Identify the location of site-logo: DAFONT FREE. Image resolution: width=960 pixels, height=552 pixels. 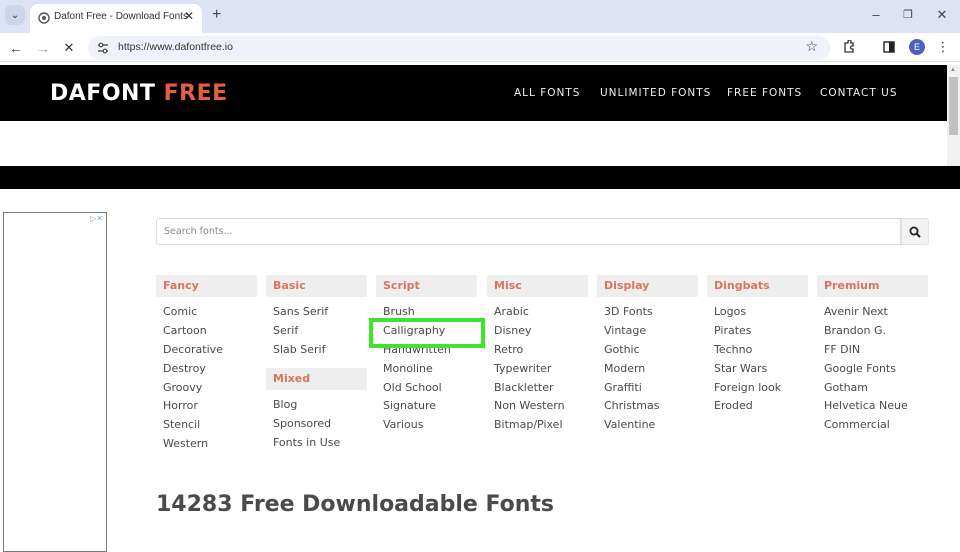
(139, 93).